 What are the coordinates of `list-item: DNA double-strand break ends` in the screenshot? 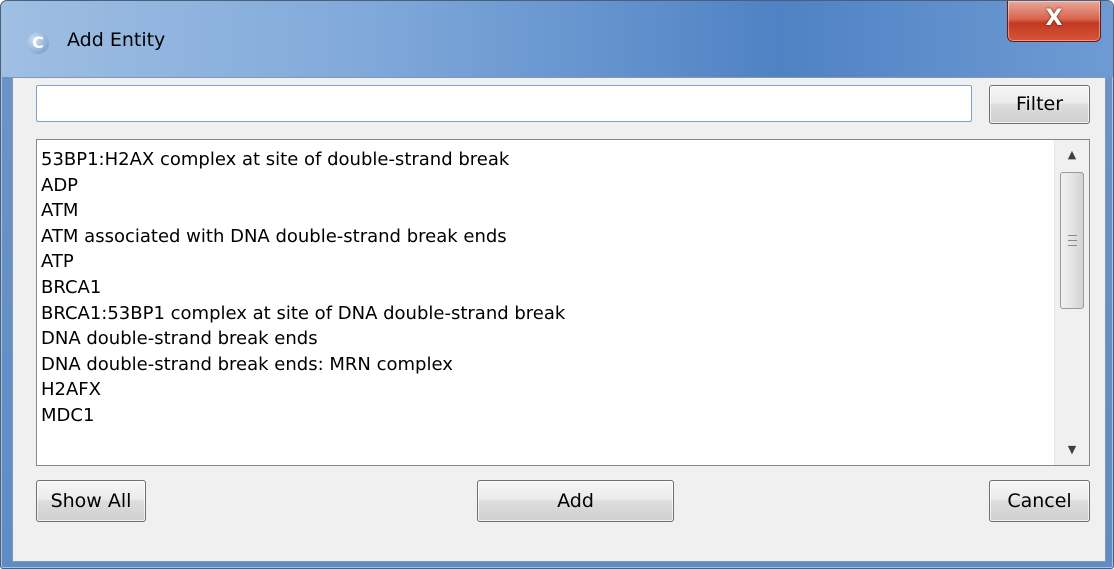 It's located at (546, 339).